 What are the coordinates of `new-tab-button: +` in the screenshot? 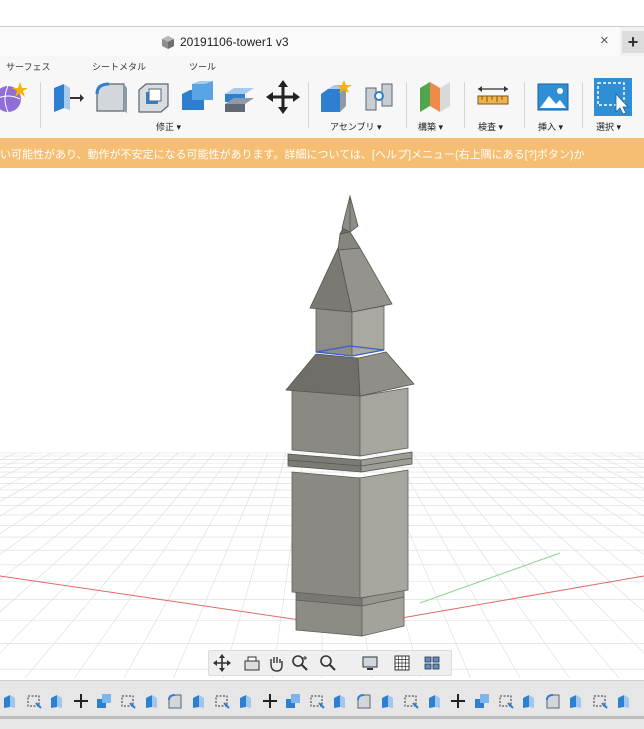 It's located at (633, 42).